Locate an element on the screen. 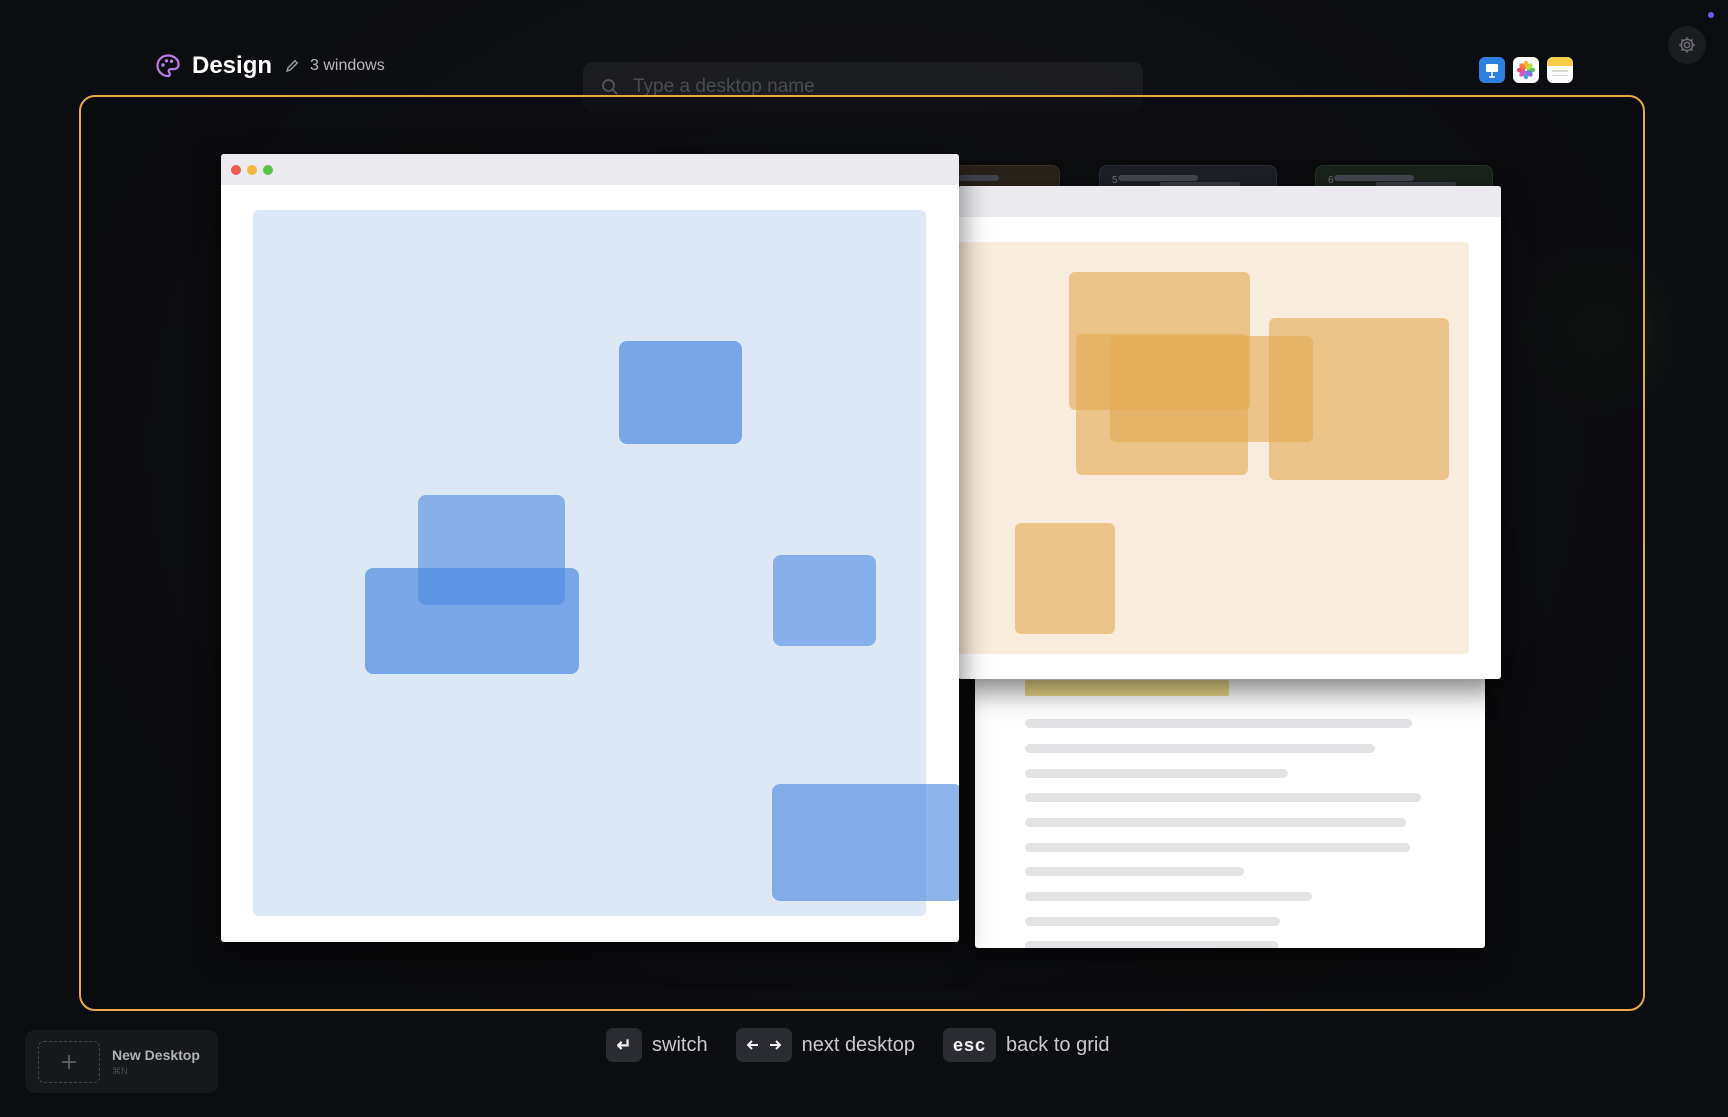 Image resolution: width=1728 pixels, height=1117 pixels. desktop-app-icons is located at coordinates (1526, 70).